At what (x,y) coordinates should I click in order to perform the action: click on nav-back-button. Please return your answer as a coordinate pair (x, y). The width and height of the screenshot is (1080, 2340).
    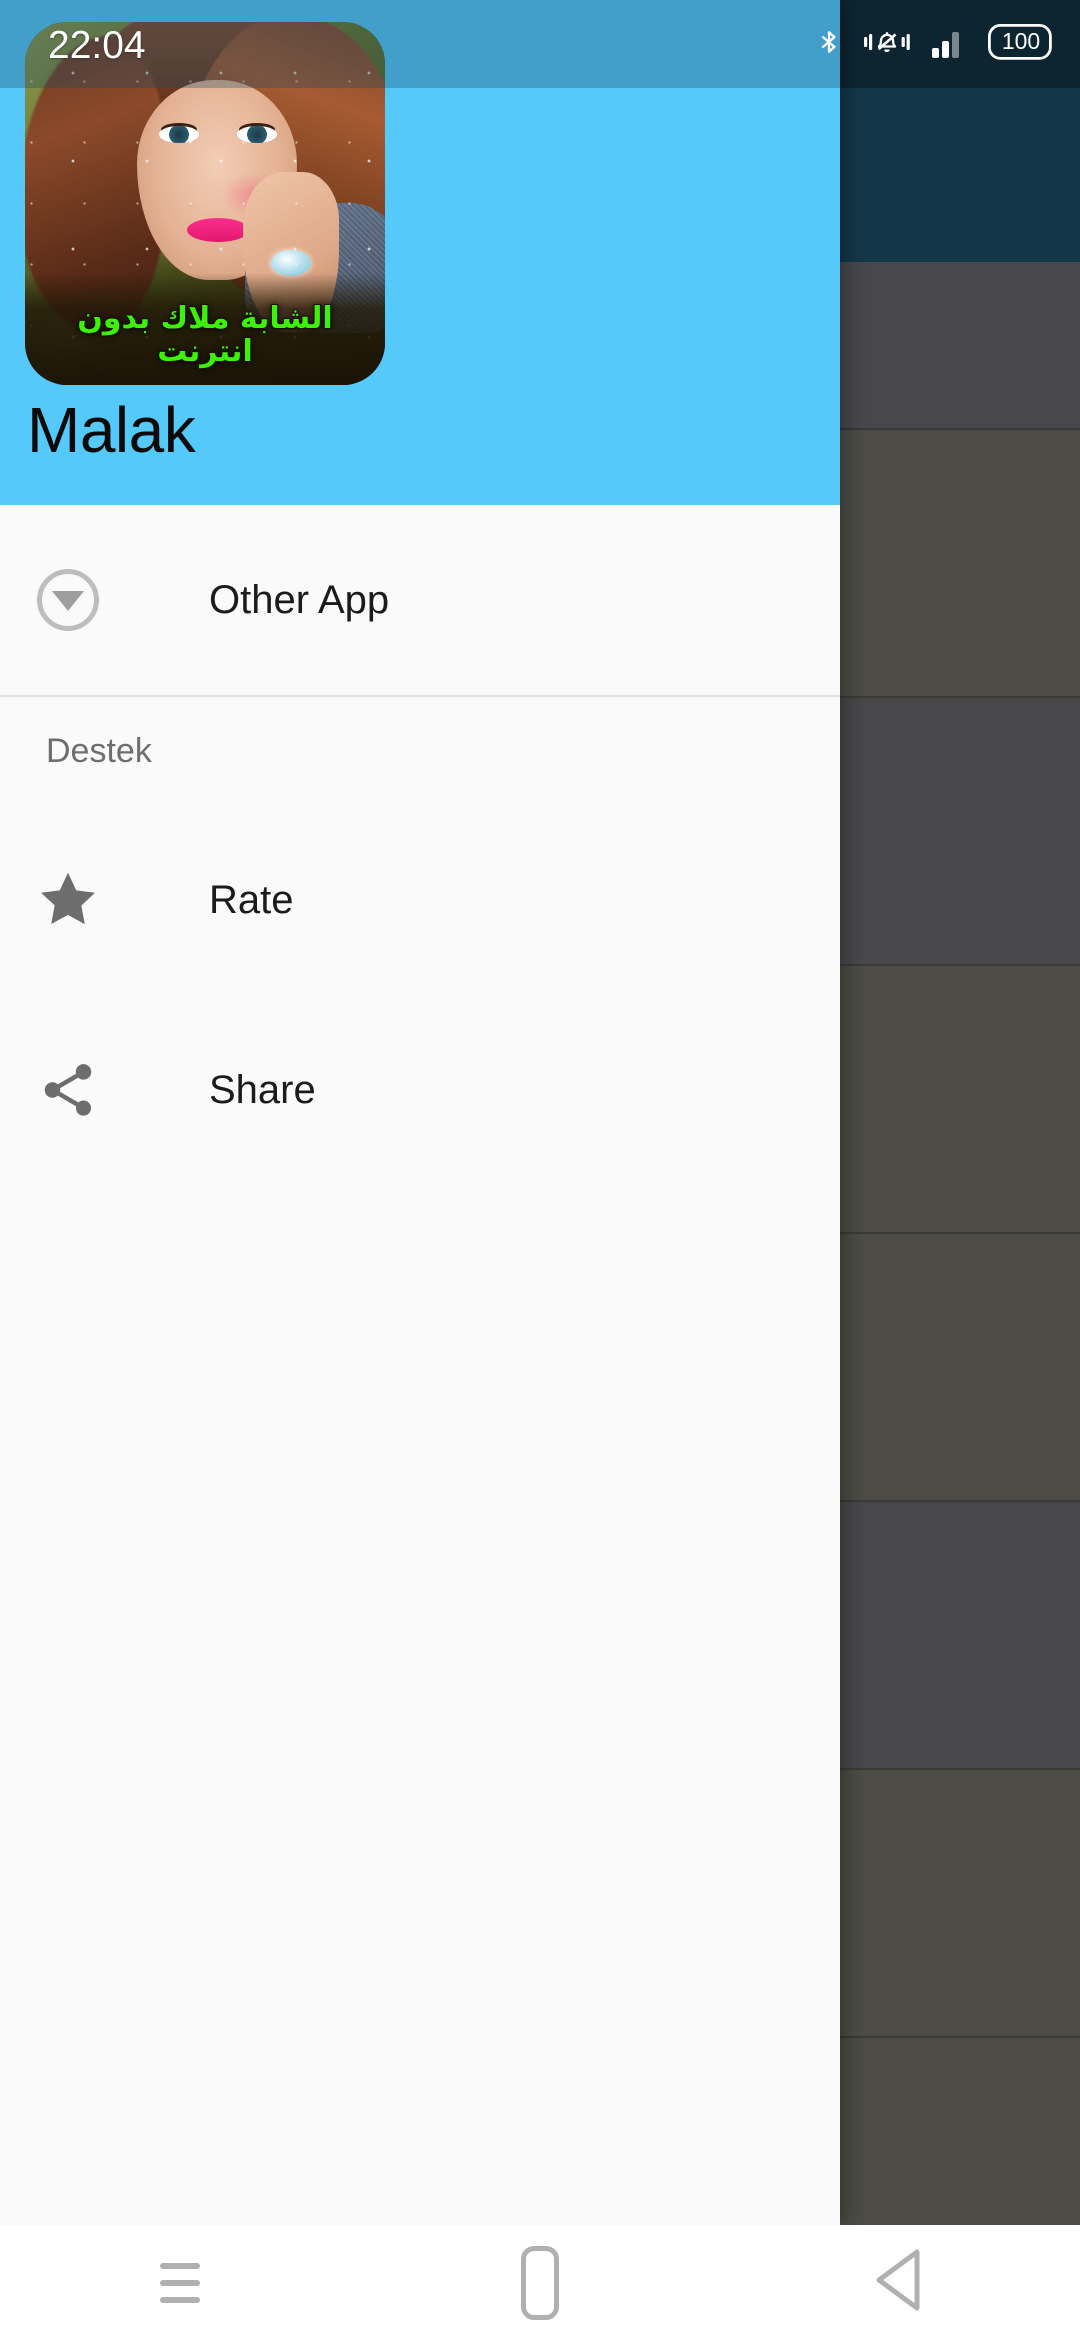
    Looking at the image, I should click on (900, 2282).